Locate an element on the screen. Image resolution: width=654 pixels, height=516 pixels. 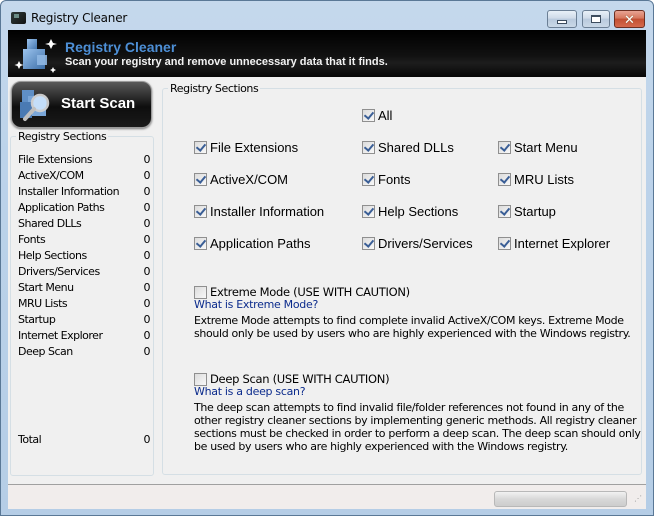
summary-label: Application Paths is located at coordinates (61, 207).